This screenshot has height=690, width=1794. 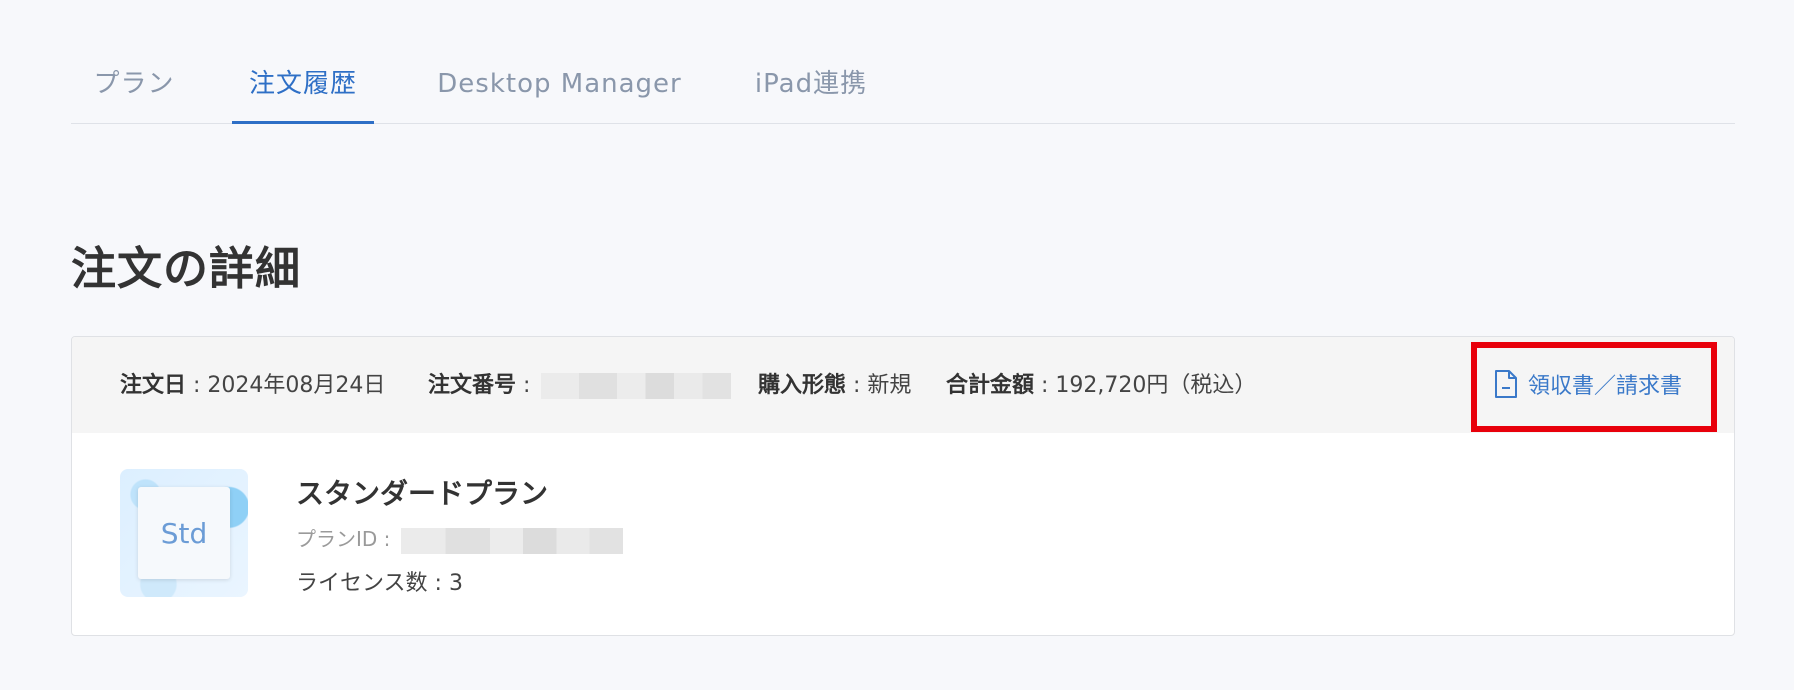 What do you see at coordinates (372, 583) in the screenshot?
I see `license-count-label: ライセンス数 :` at bounding box center [372, 583].